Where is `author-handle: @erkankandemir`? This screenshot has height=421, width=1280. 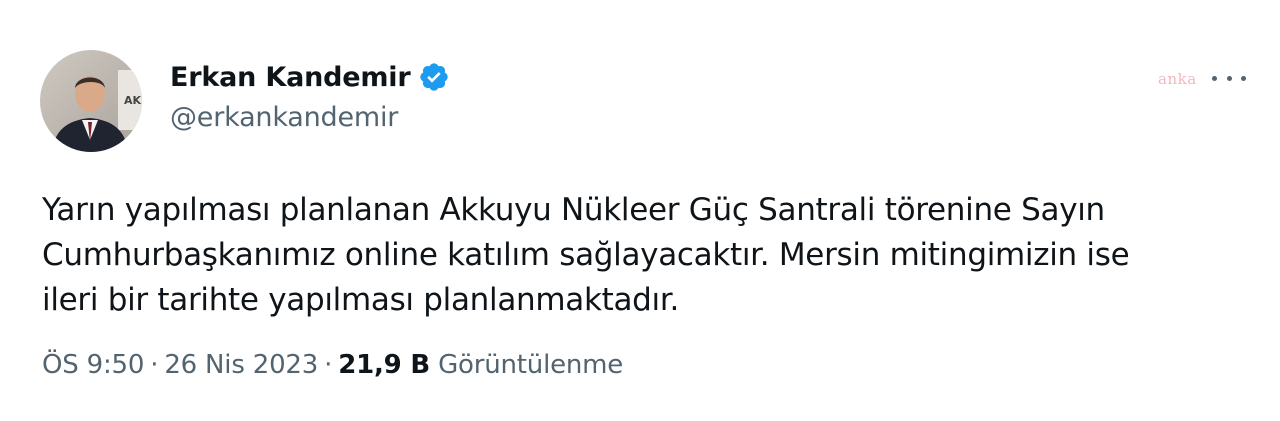
author-handle: @erkankandemir is located at coordinates (284, 117).